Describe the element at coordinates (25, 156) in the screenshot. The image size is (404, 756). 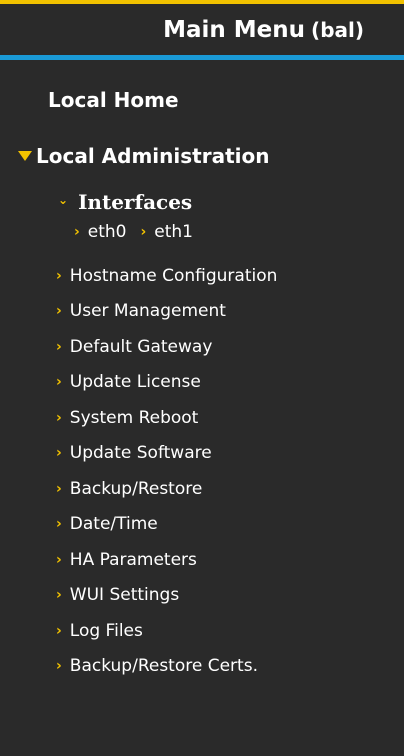
I see `caret-down-icon` at that location.